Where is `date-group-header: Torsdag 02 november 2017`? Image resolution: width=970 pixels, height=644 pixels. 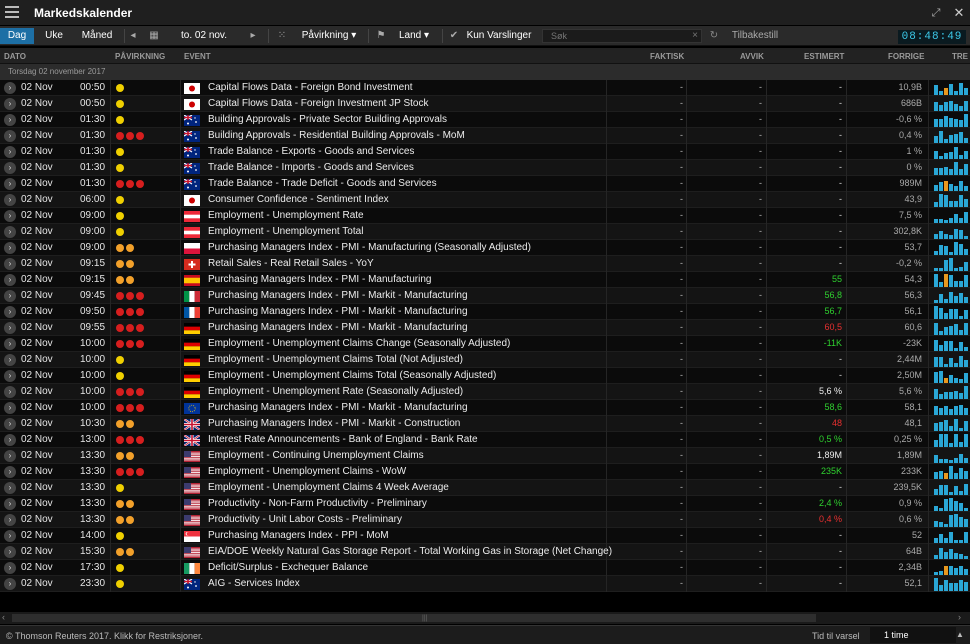 date-group-header: Torsdag 02 november 2017 is located at coordinates (485, 72).